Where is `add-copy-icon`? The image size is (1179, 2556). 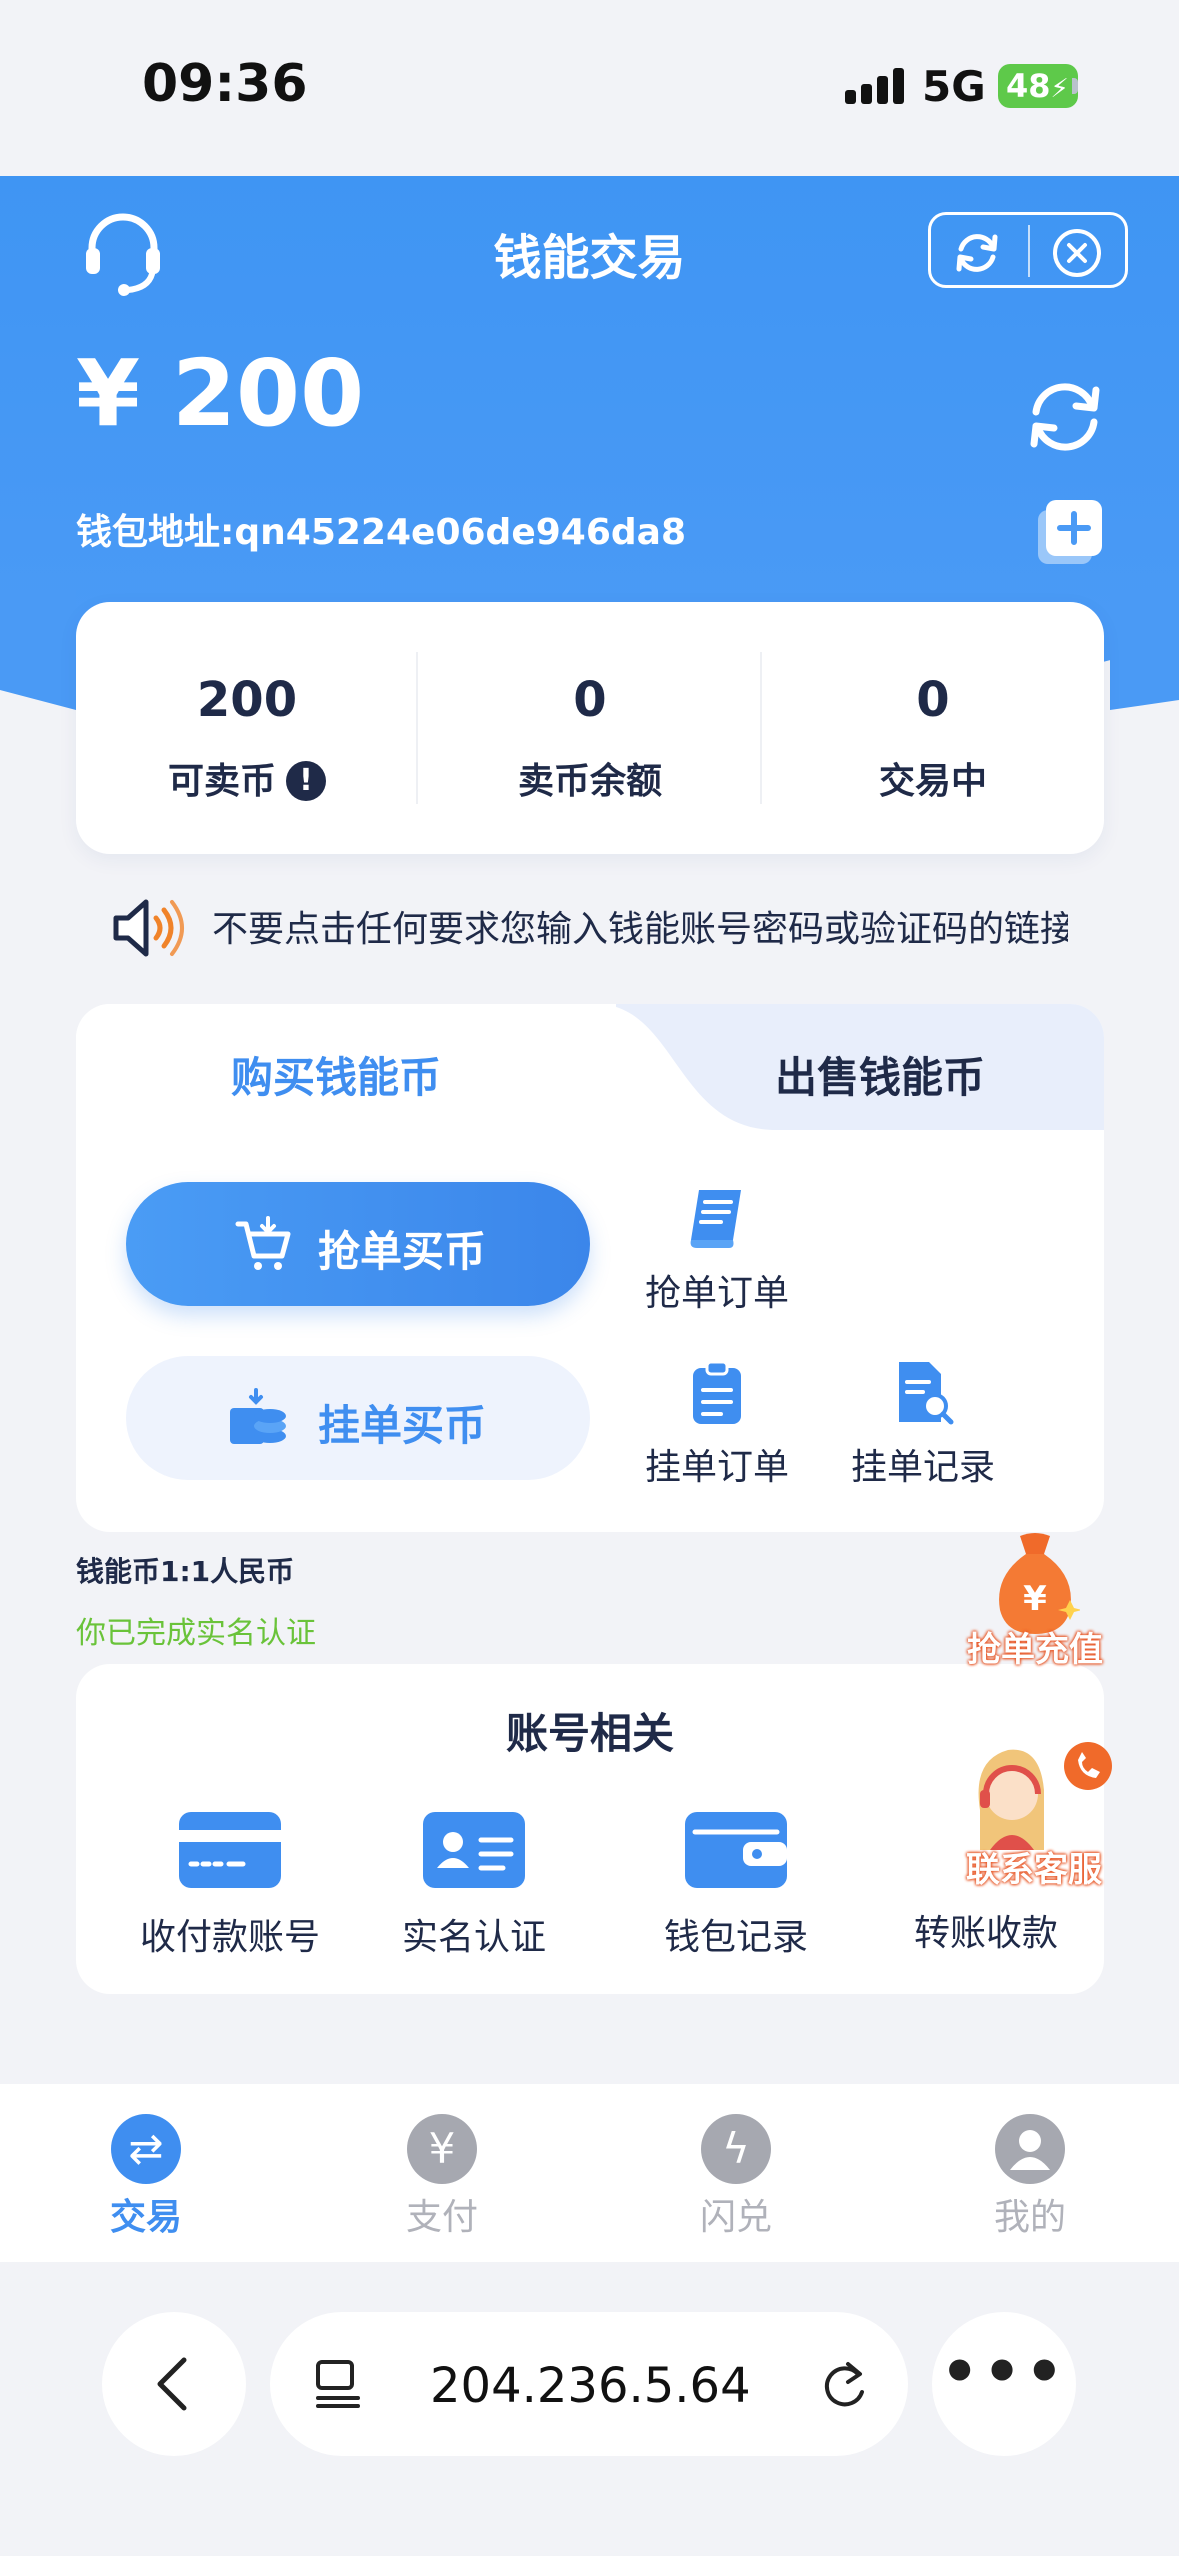 add-copy-icon is located at coordinates (1070, 532).